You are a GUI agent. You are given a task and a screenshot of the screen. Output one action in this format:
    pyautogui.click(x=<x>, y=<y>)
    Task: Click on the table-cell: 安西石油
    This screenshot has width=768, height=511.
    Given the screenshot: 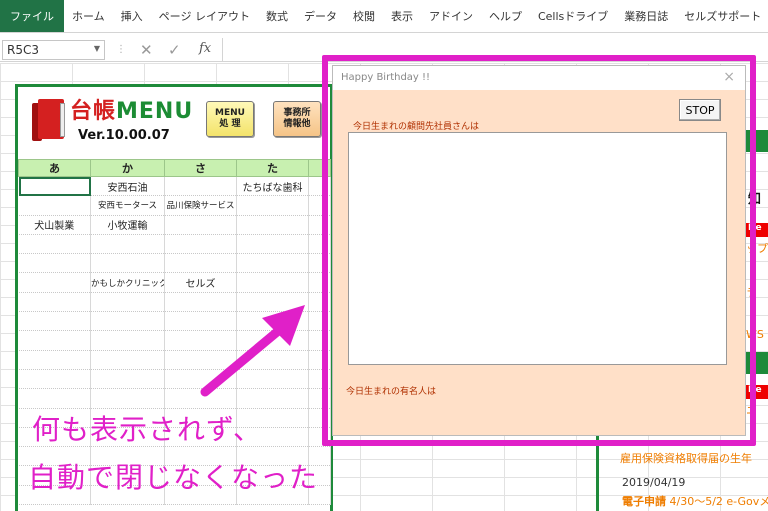 What is the action you would take?
    pyautogui.click(x=127, y=186)
    